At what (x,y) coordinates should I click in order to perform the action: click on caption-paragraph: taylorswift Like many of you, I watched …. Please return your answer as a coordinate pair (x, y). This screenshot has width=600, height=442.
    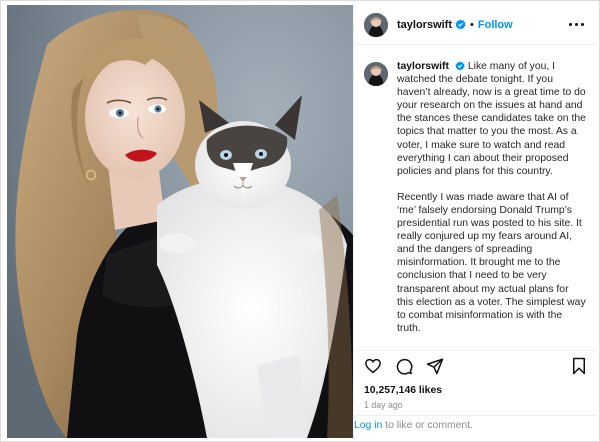
    Looking at the image, I should click on (492, 119).